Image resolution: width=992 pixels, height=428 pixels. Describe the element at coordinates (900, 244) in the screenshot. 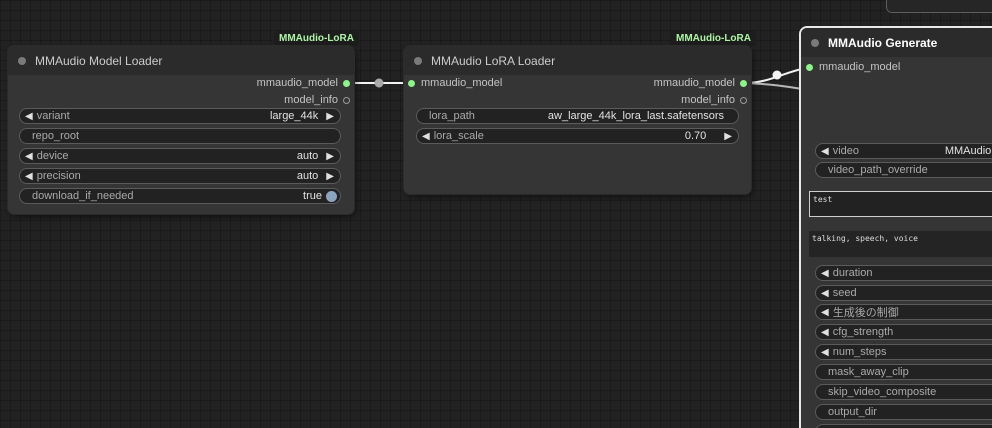

I see `negative-prompt-textarea: talking, speech, voice` at that location.